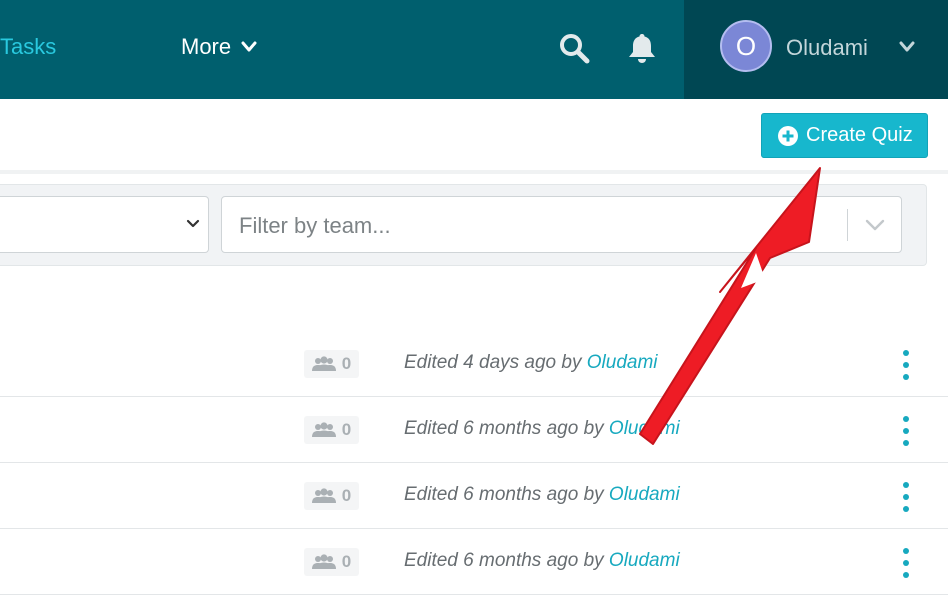  What do you see at coordinates (847, 225) in the screenshot?
I see `team-filter-separator` at bounding box center [847, 225].